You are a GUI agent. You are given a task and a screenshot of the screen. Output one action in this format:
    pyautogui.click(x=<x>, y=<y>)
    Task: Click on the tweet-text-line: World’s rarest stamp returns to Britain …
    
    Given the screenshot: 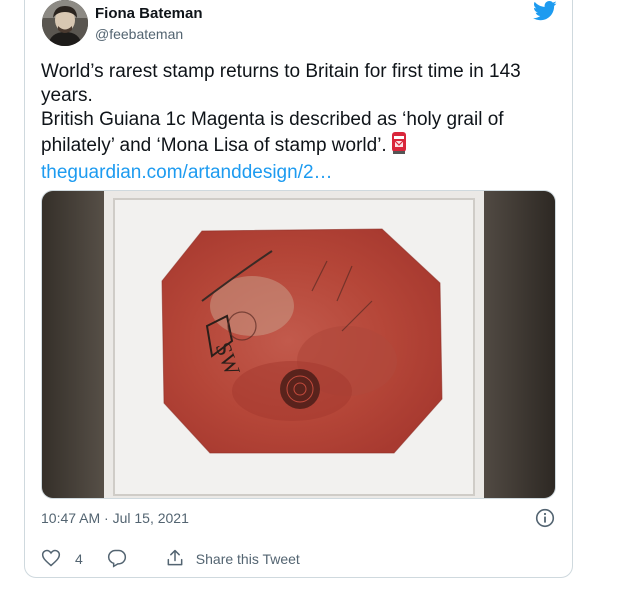 What is the action you would take?
    pyautogui.click(x=281, y=71)
    